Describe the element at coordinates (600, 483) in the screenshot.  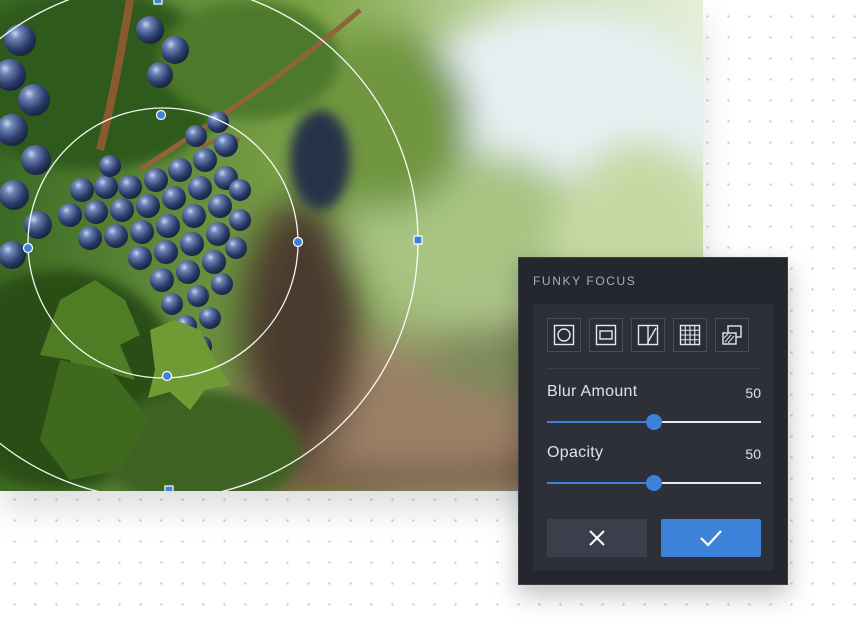
I see `opacity-fill` at that location.